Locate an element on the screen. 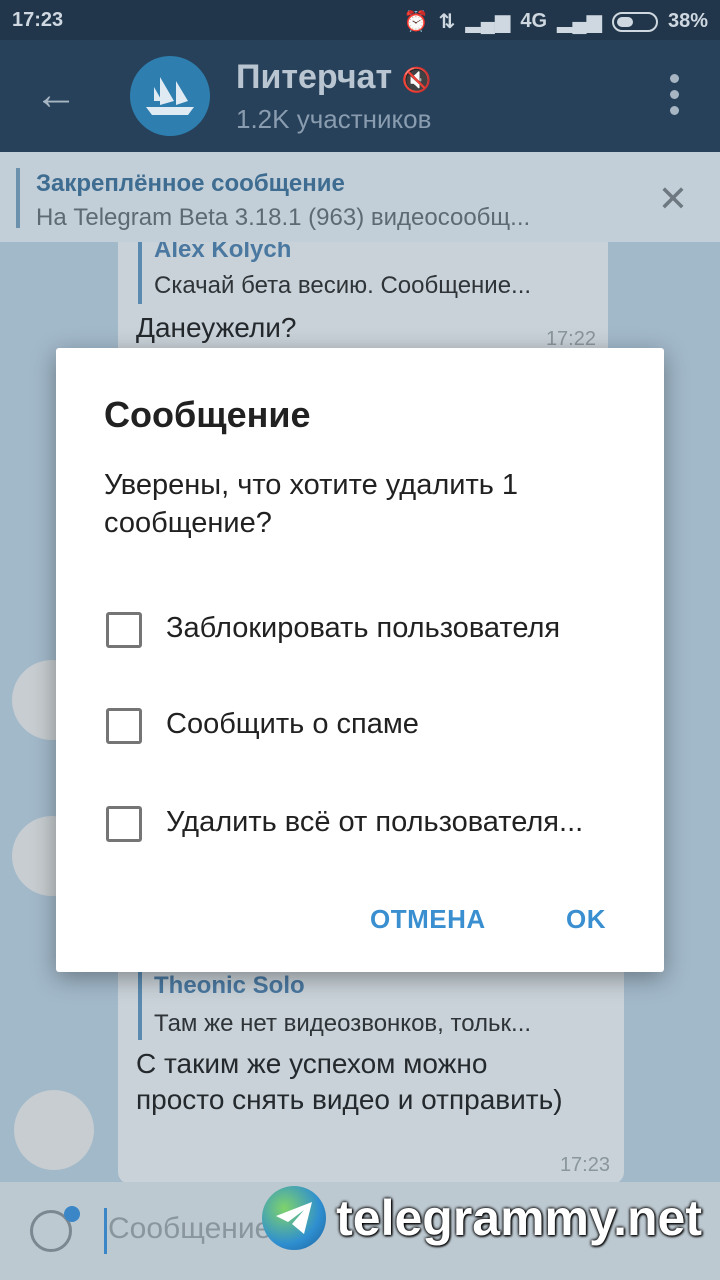 Image resolution: width=720 pixels, height=1280 pixels. option-block-user: Заблокировать пользователя is located at coordinates (374, 630).